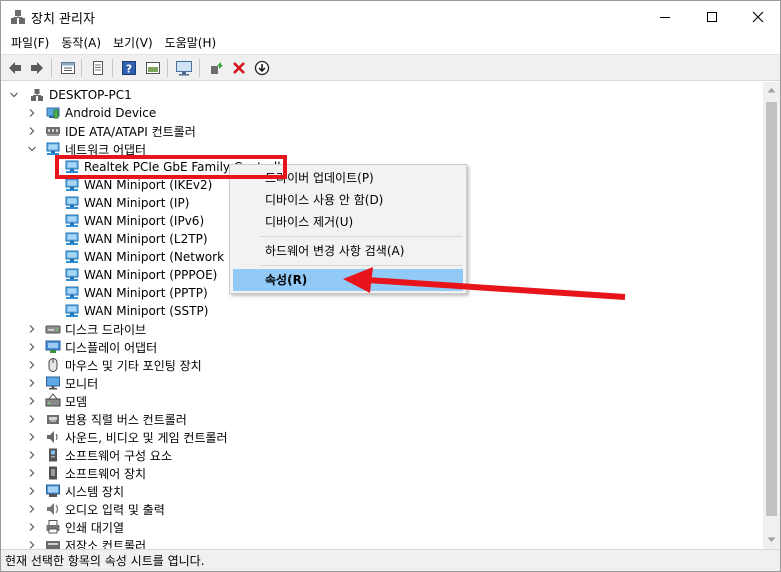 Image resolution: width=781 pixels, height=572 pixels. Describe the element at coordinates (146, 311) in the screenshot. I see `tree-node-label: WAN Miniport (SSTP)` at that location.